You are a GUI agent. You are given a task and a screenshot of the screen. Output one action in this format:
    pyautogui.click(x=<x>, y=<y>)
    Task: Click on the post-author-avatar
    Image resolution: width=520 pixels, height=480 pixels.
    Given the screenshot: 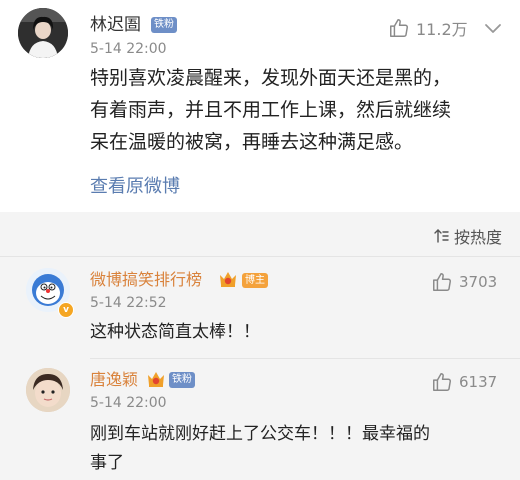 What is the action you would take?
    pyautogui.click(x=43, y=33)
    